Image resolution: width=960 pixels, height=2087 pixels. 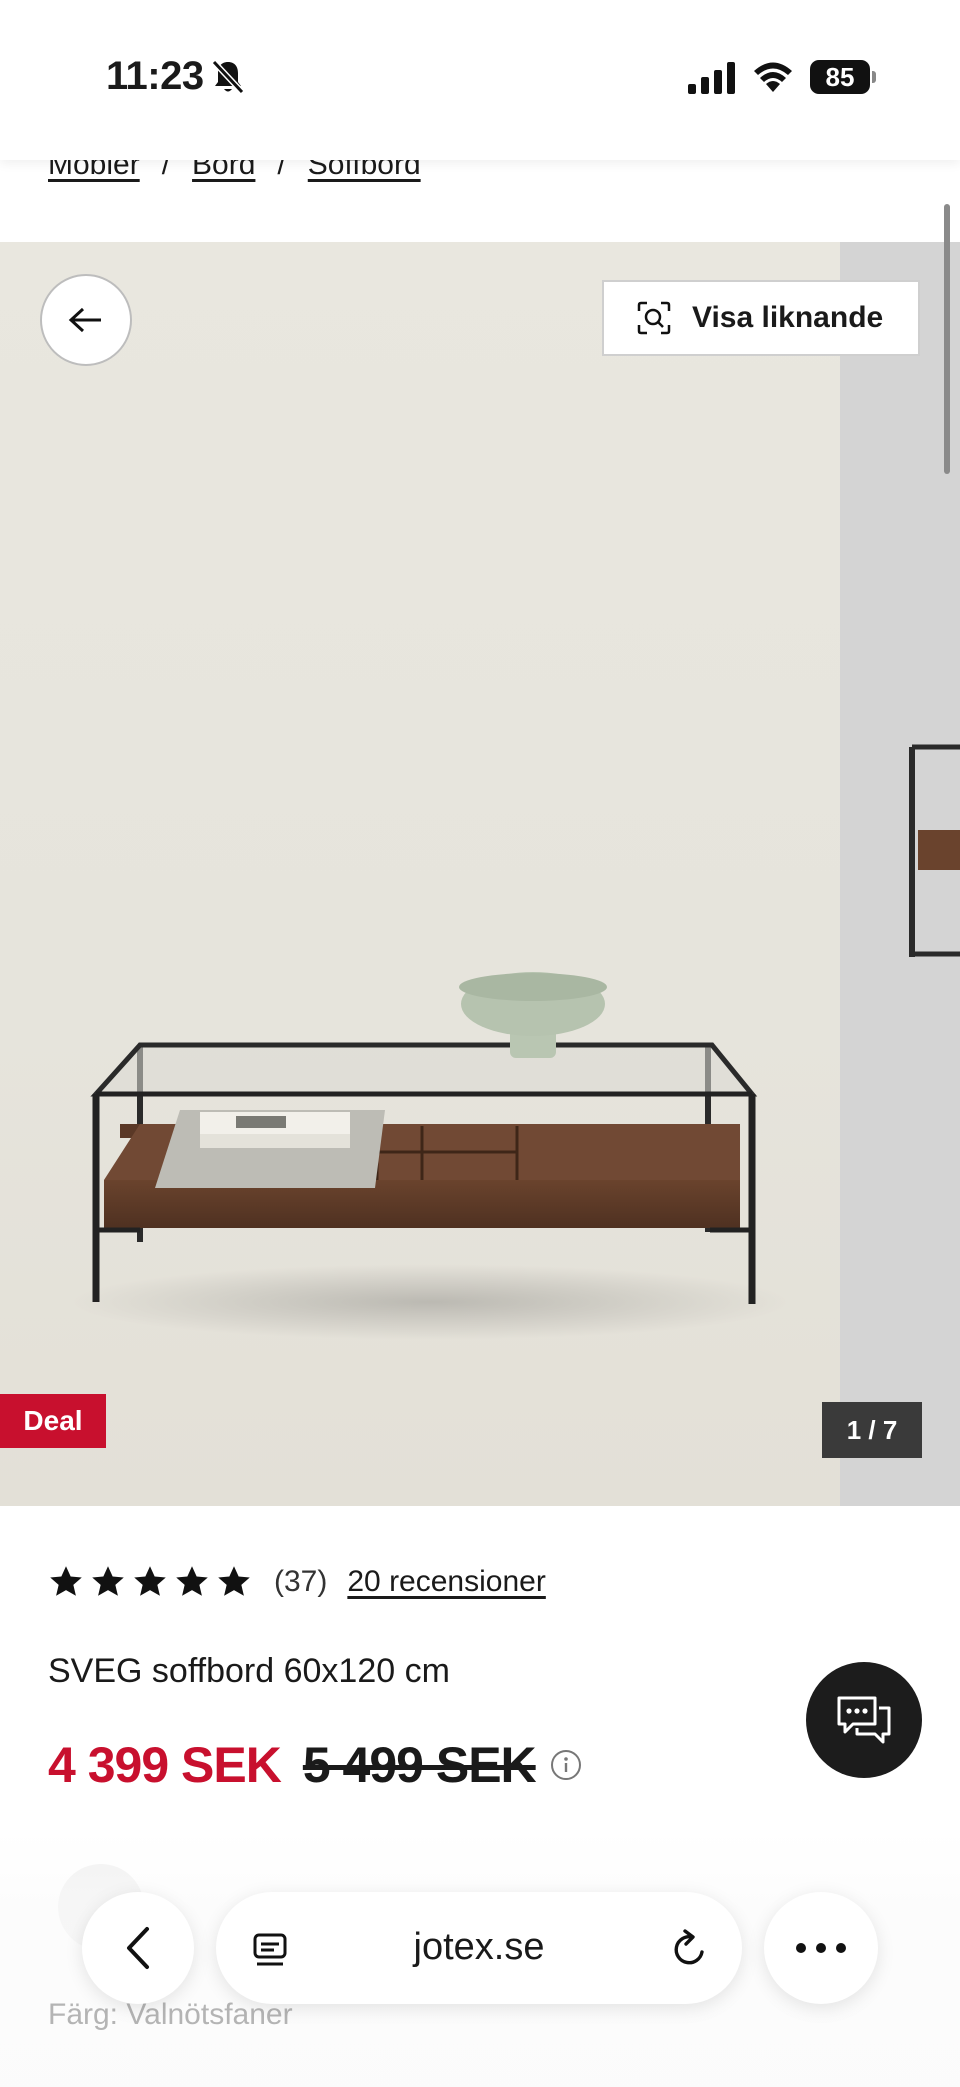 I want to click on info-icon, so click(x=566, y=1765).